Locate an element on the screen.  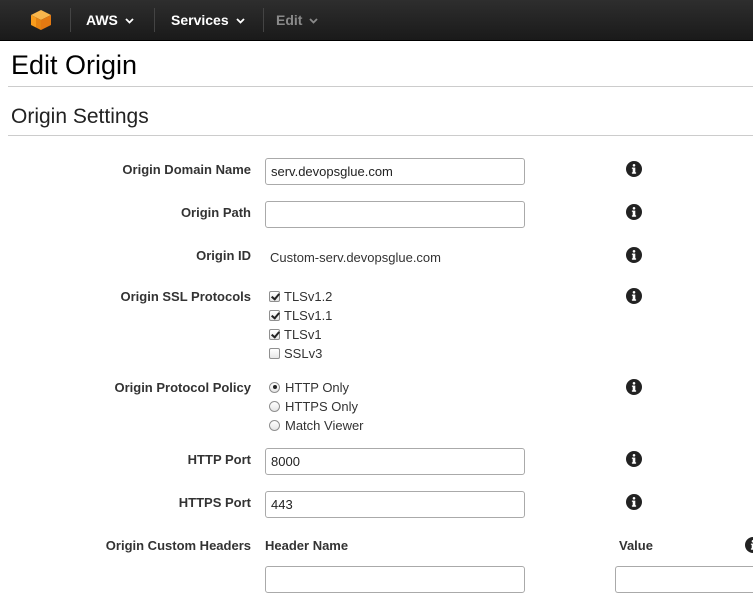
section-title: Origin Settings is located at coordinates (80, 116).